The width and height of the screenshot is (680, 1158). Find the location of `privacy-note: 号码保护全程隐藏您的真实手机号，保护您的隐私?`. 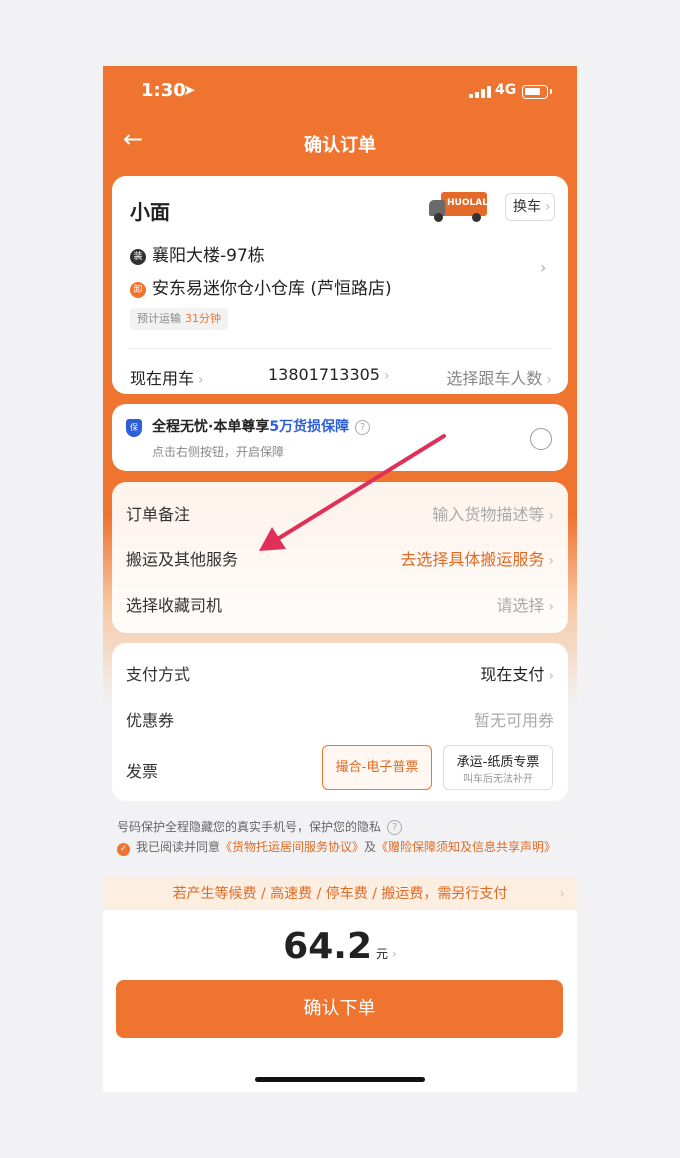

privacy-note: 号码保护全程隐藏您的真实手机号，保护您的隐私? is located at coordinates (260, 826).